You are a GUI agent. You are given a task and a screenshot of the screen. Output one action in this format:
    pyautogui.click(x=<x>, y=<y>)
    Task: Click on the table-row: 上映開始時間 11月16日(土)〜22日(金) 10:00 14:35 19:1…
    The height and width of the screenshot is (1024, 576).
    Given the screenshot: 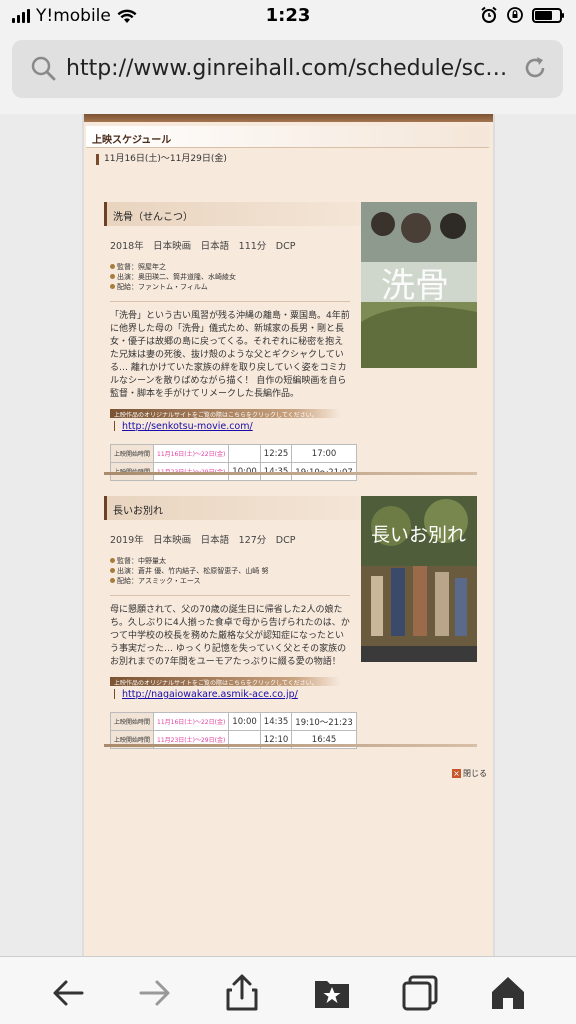 What is the action you would take?
    pyautogui.click(x=233, y=721)
    